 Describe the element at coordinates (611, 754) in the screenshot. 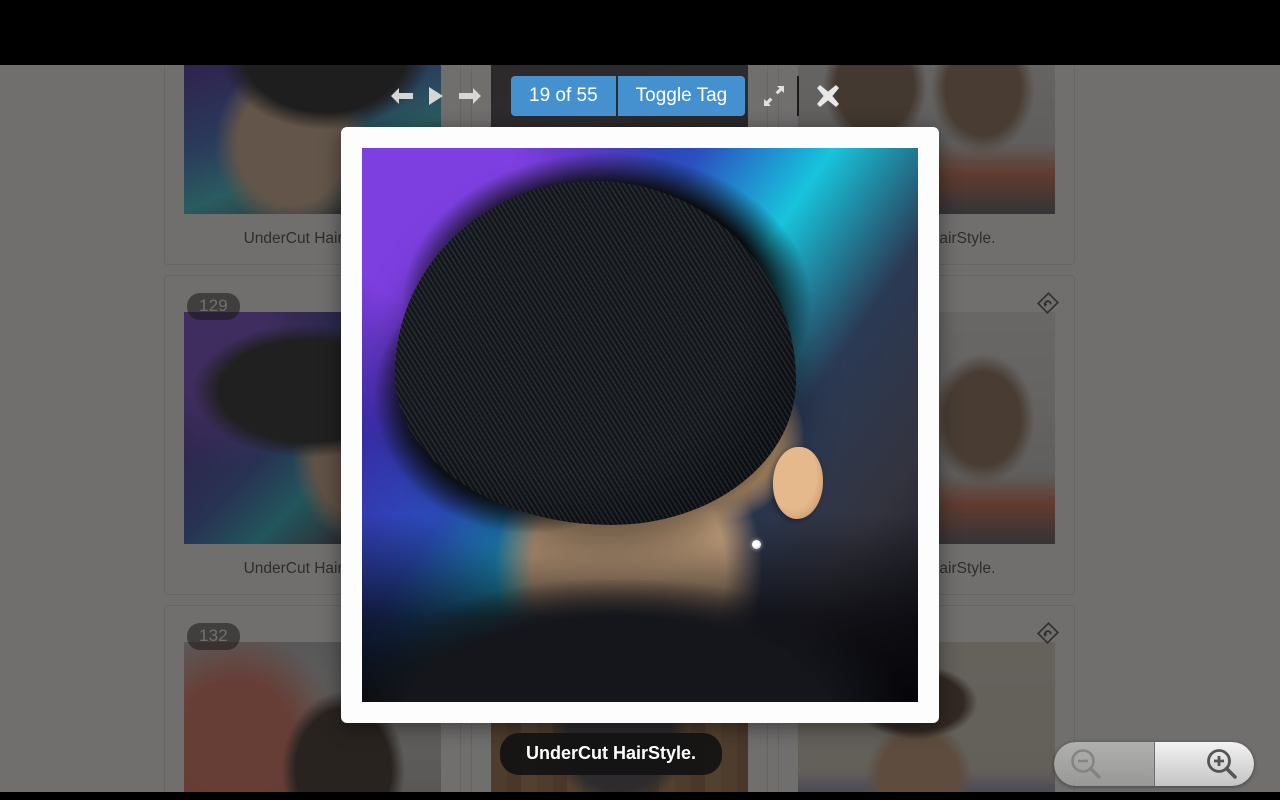

I see `lightbox-caption: UnderCut HairStyle.` at that location.